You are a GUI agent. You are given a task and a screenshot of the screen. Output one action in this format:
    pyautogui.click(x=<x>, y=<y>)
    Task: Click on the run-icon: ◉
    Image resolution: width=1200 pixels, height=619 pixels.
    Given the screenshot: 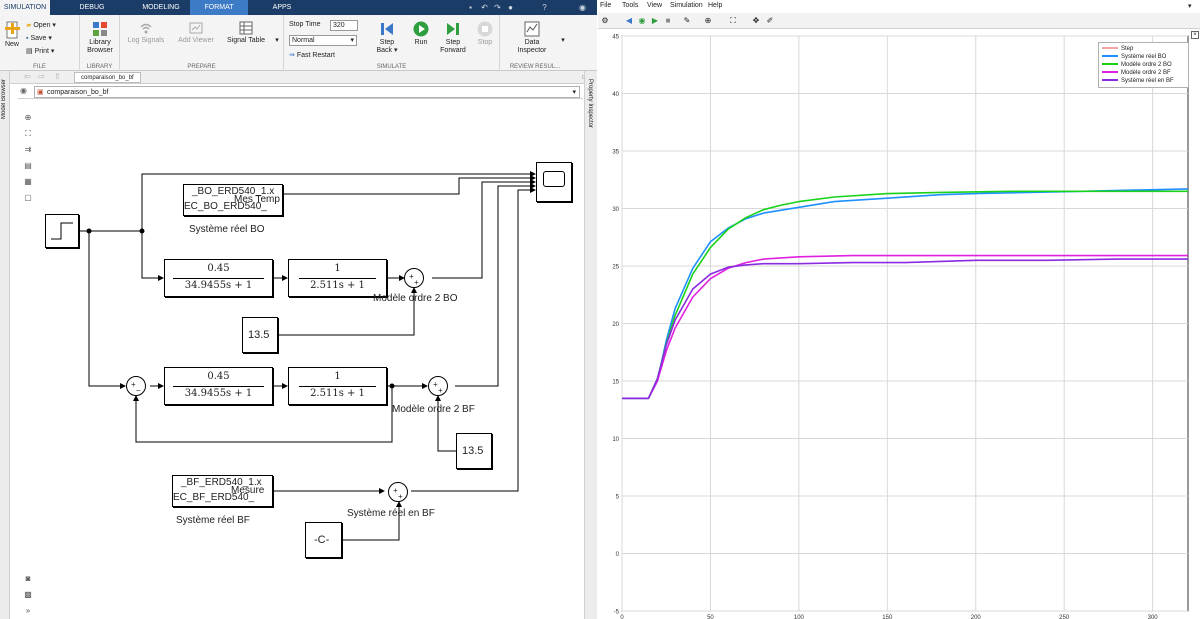 What is the action you would take?
    pyautogui.click(x=642, y=21)
    